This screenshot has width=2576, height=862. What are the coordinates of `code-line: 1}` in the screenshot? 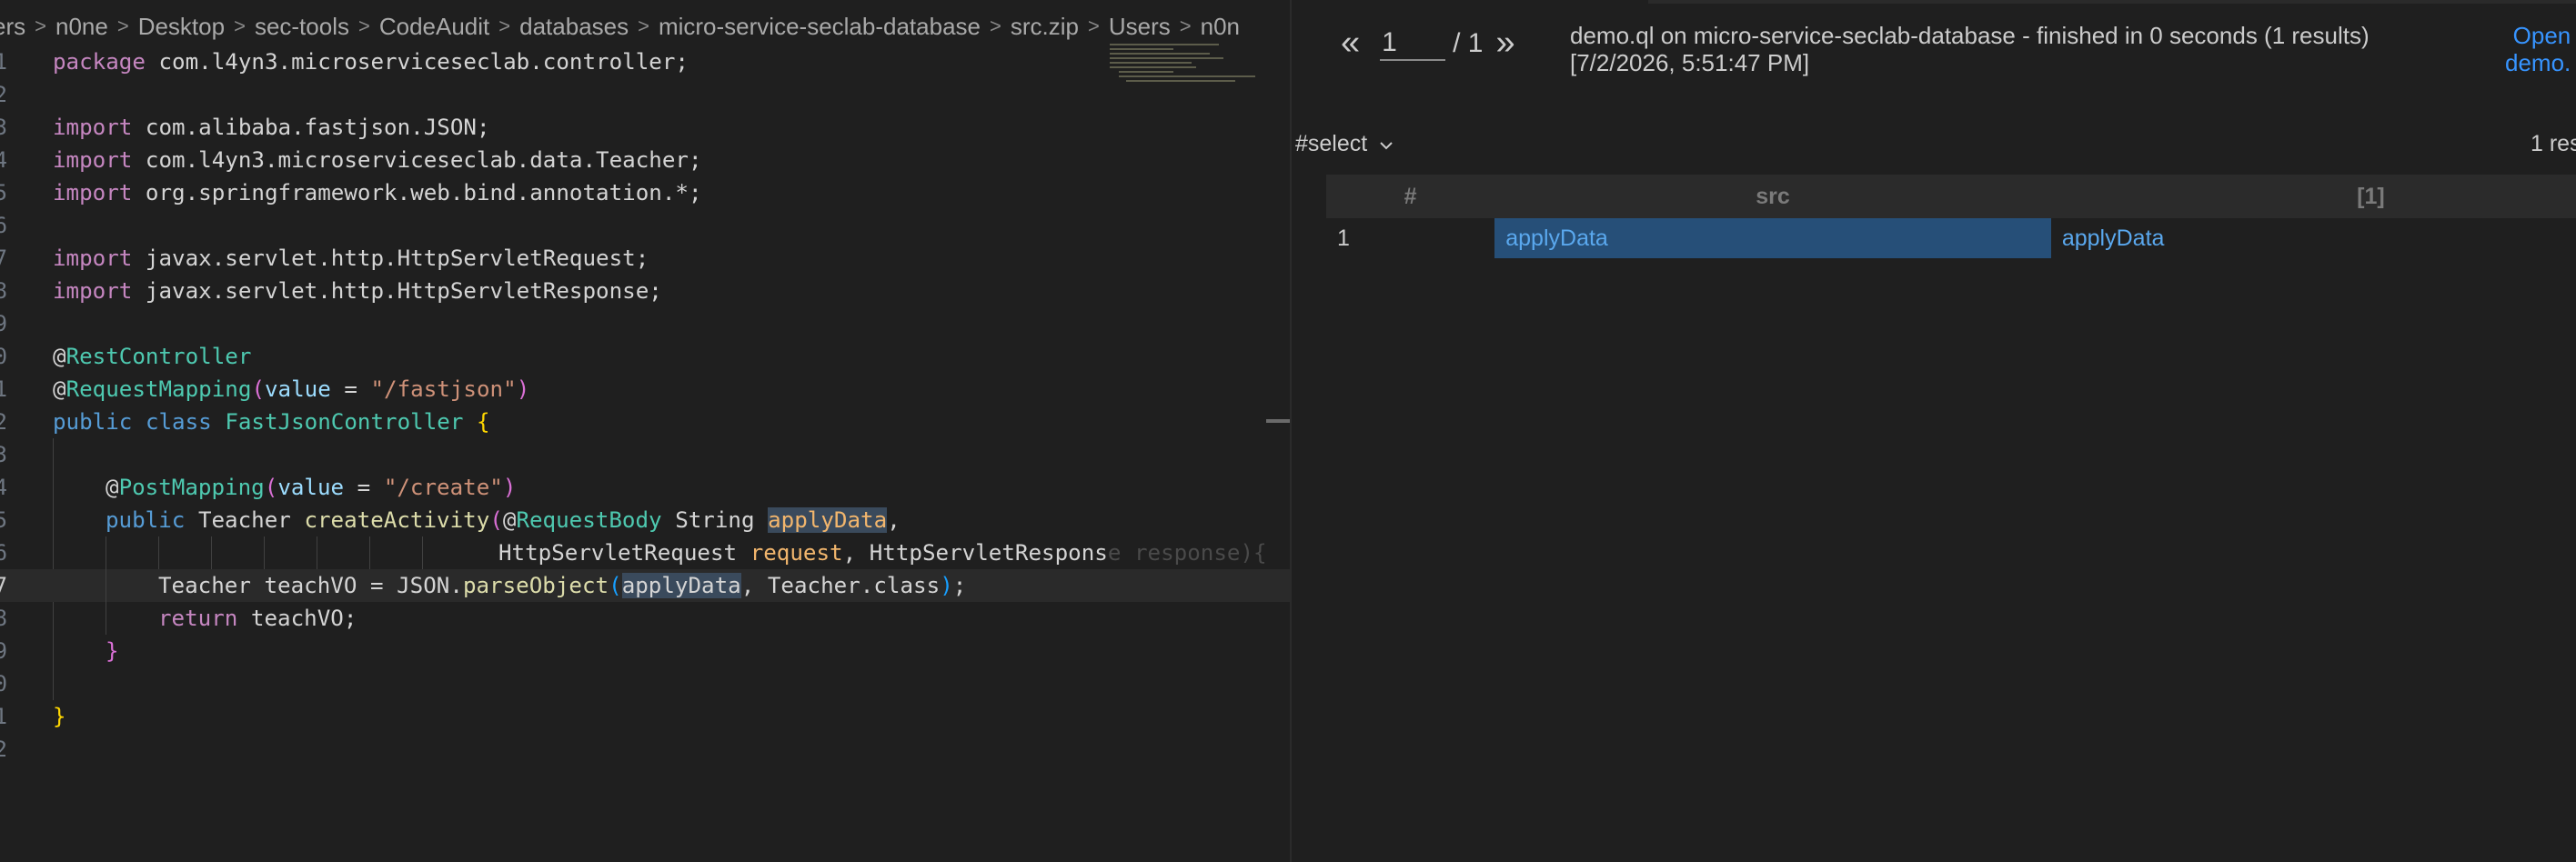 It's located at (645, 716).